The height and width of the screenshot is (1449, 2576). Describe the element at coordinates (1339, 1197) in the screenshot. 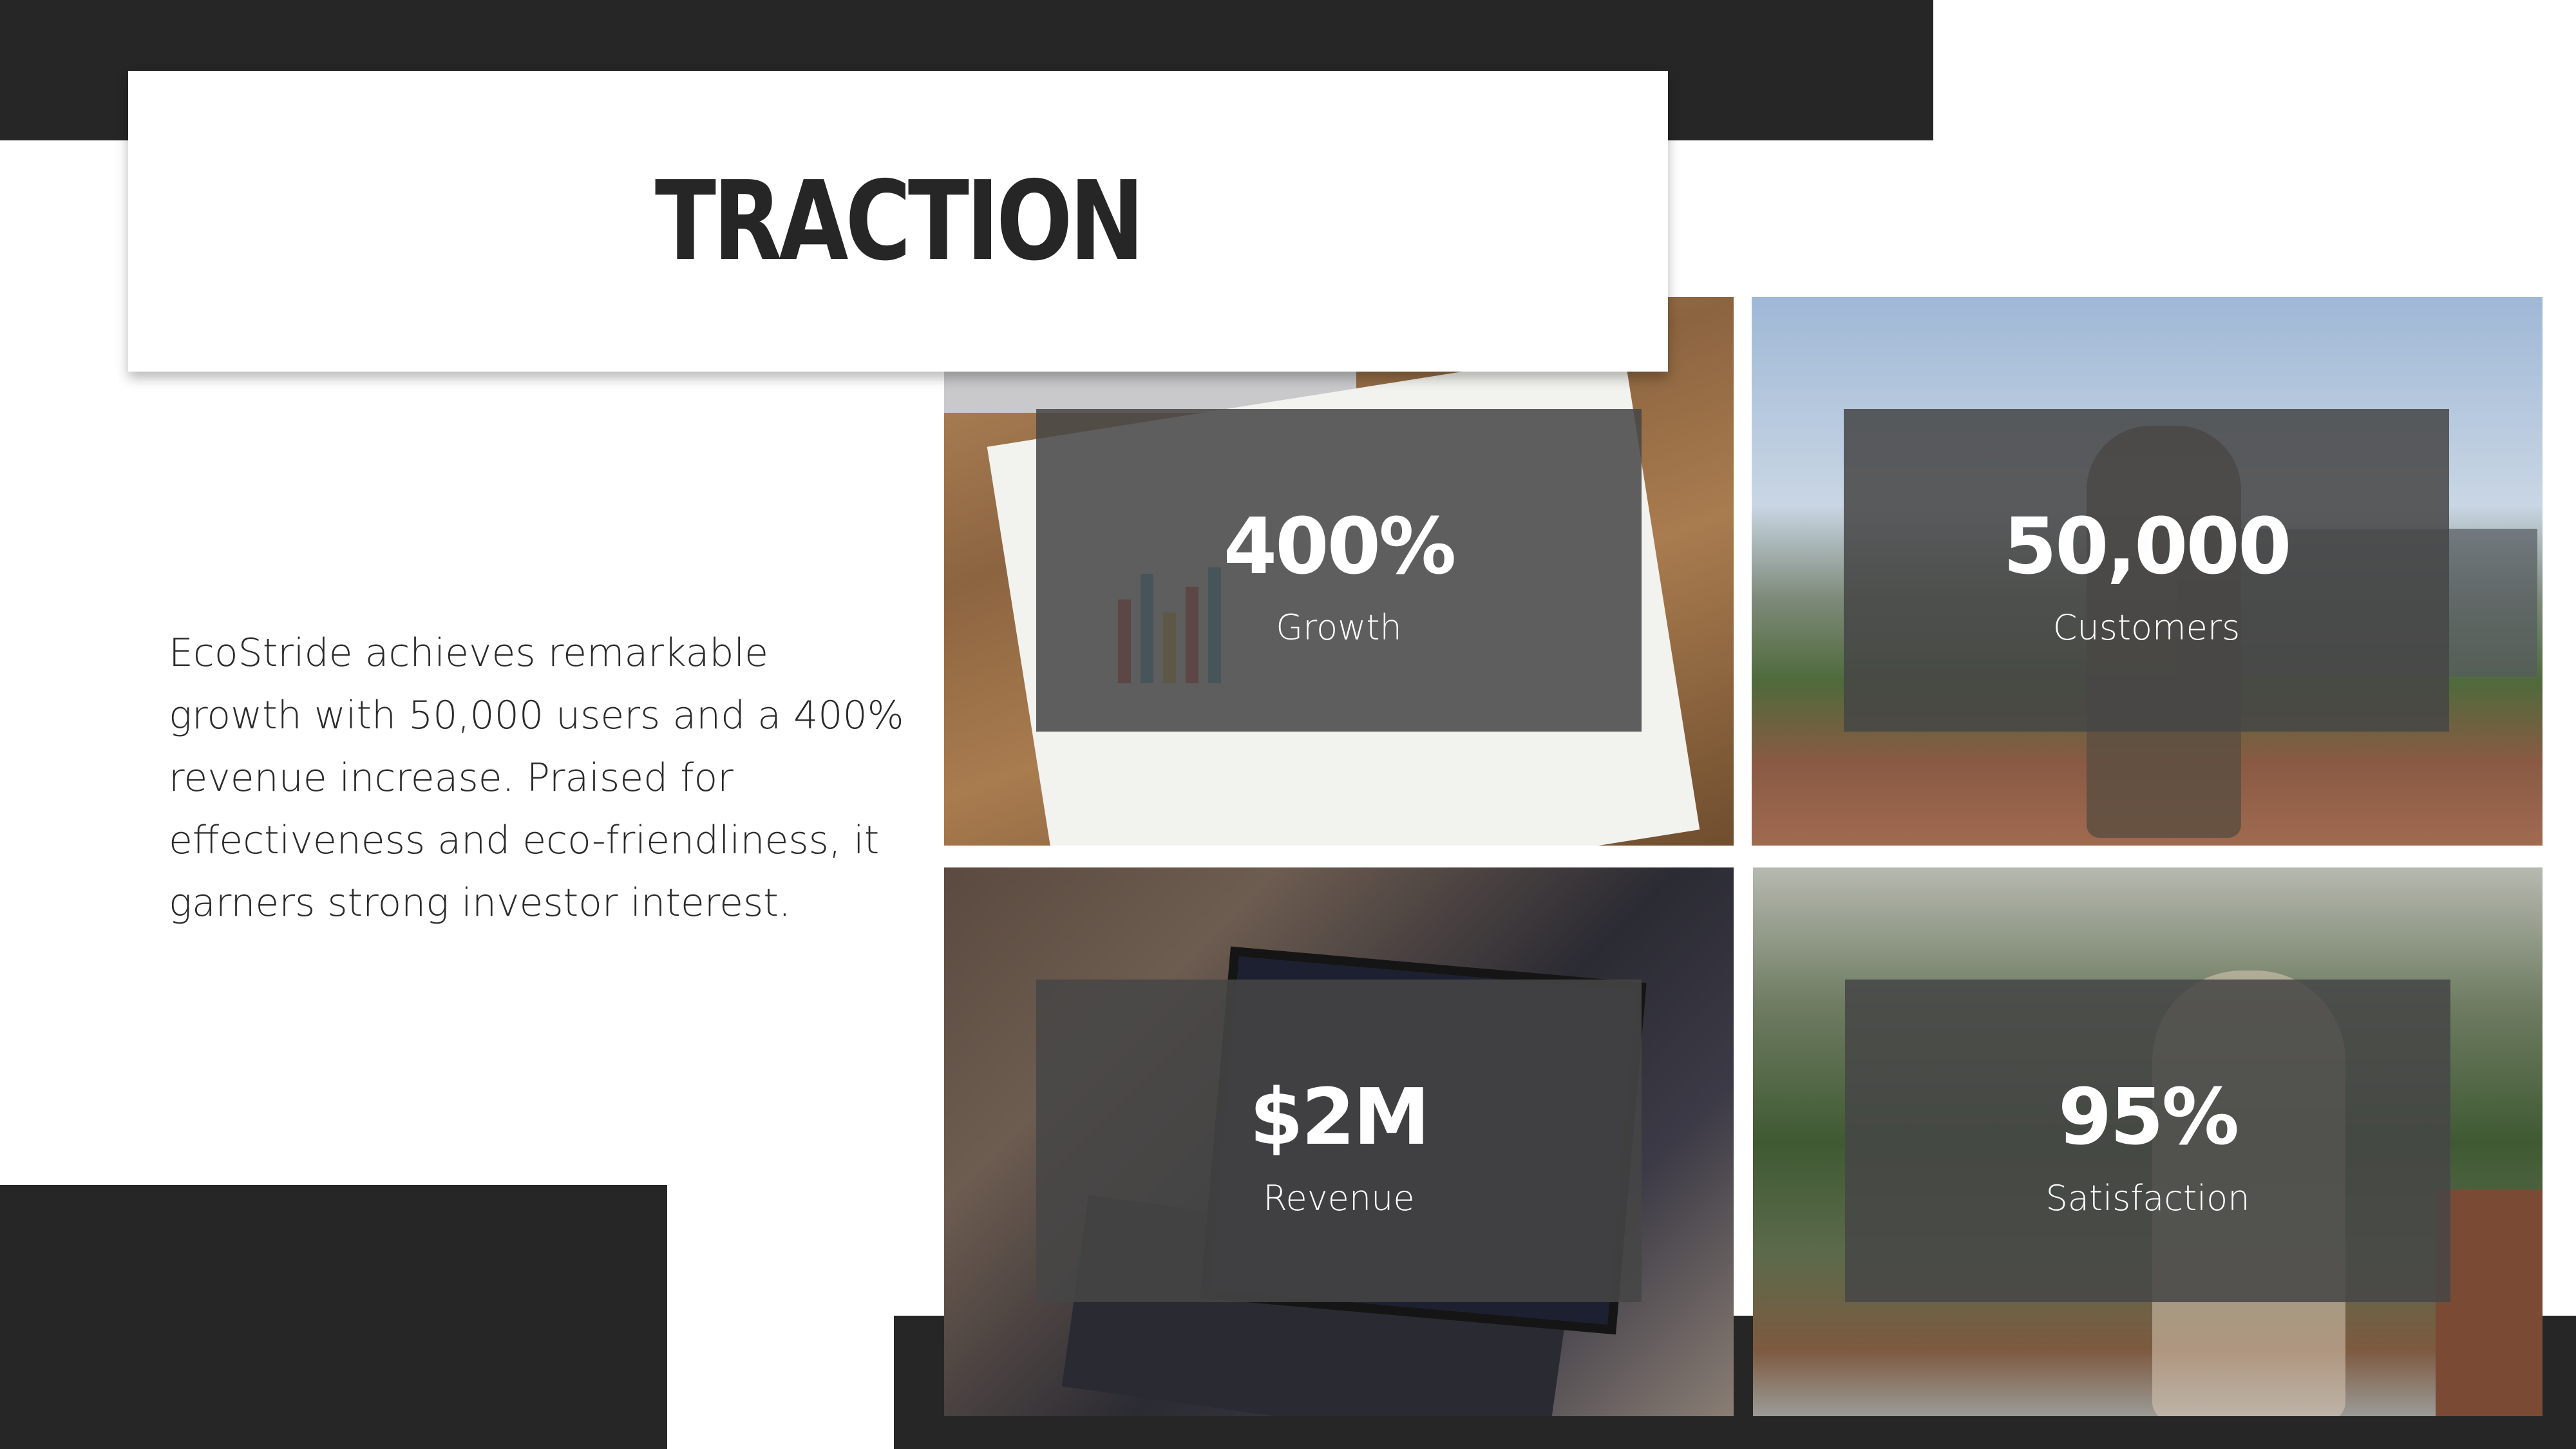

I see `stat-label: Revenue` at that location.